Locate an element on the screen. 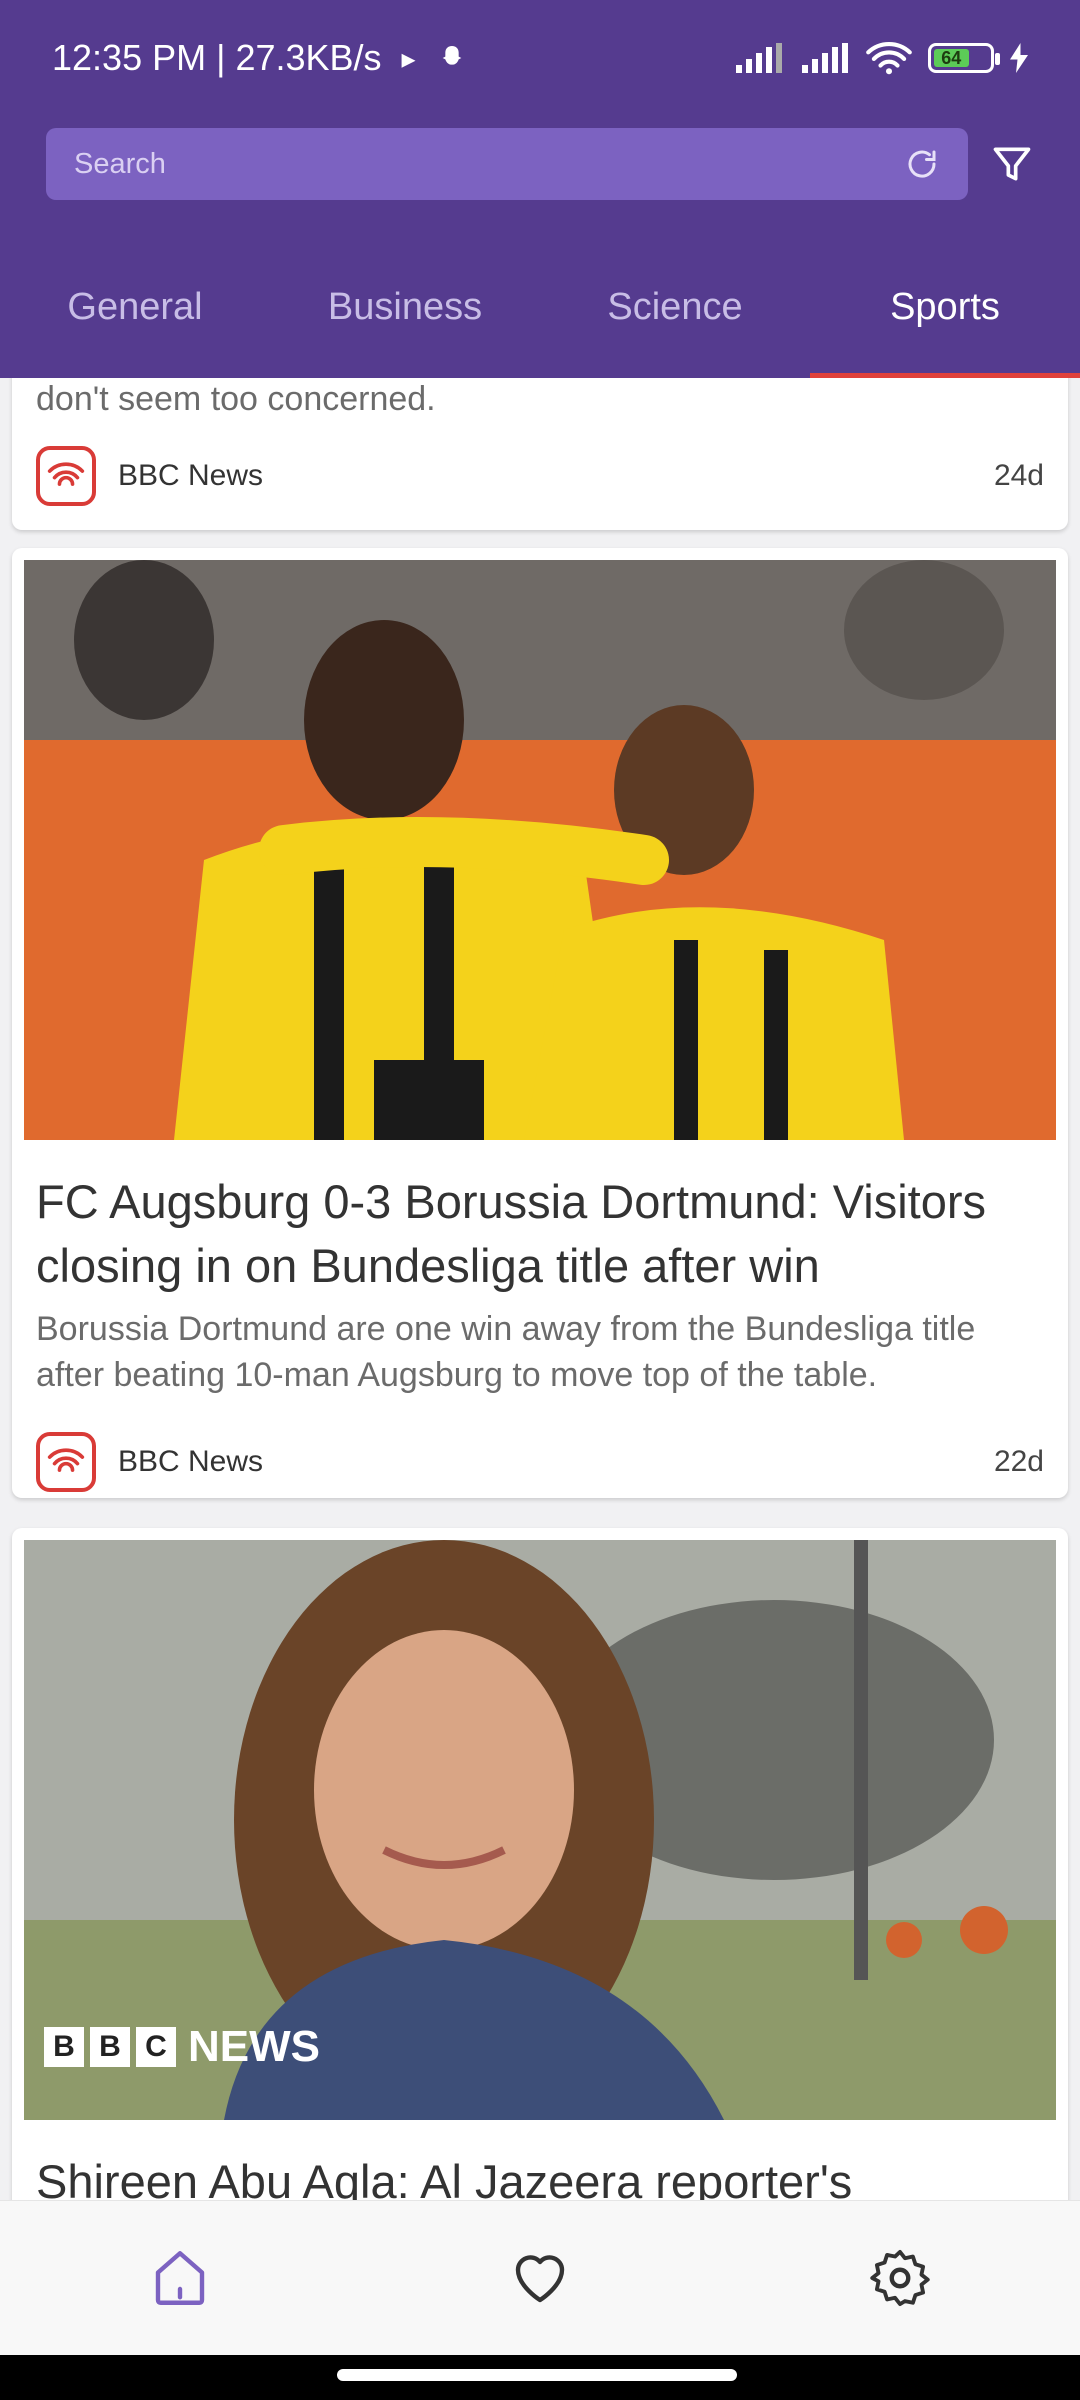 This screenshot has height=2400, width=1080. nav-home is located at coordinates (180, 2278).